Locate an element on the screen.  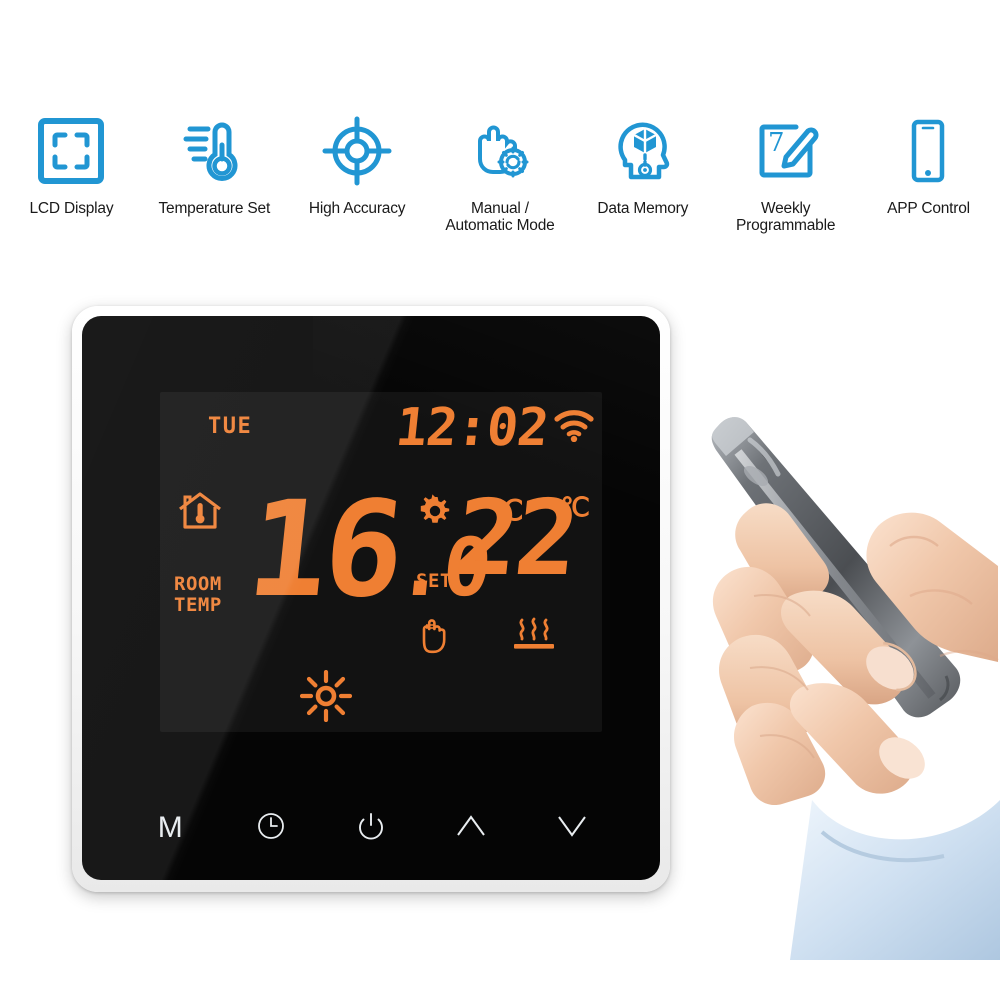
clock-display: 12:02 is located at coordinates (472, 428).